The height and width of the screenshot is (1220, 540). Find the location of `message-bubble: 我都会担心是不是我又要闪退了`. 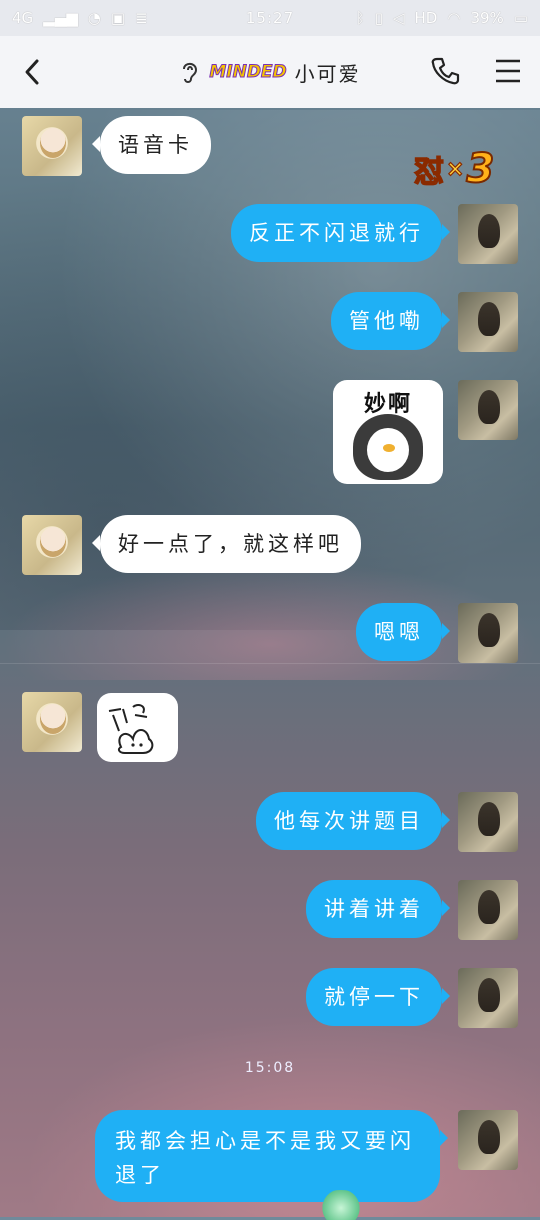

message-bubble: 我都会担心是不是我又要闪退了 is located at coordinates (271, 1156).